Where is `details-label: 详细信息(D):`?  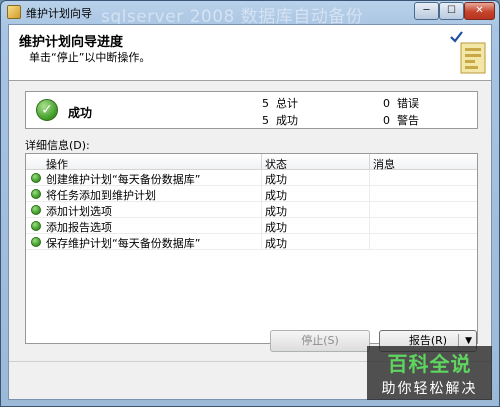
details-label: 详细信息(D): is located at coordinates (57, 145).